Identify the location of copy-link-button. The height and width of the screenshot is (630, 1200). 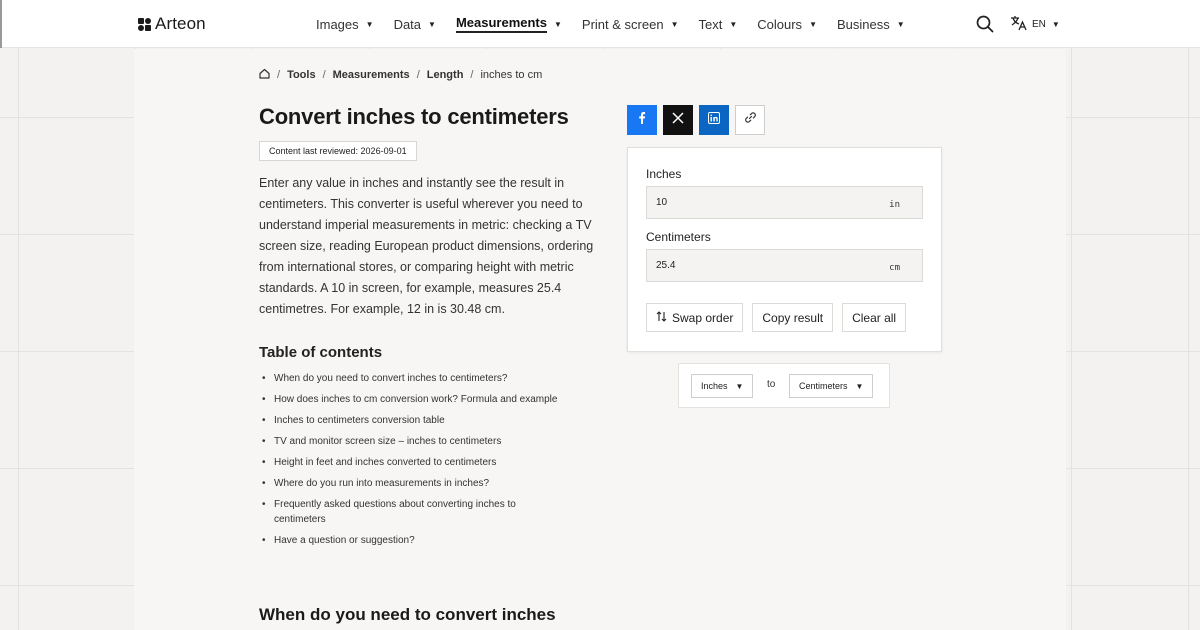
(750, 120).